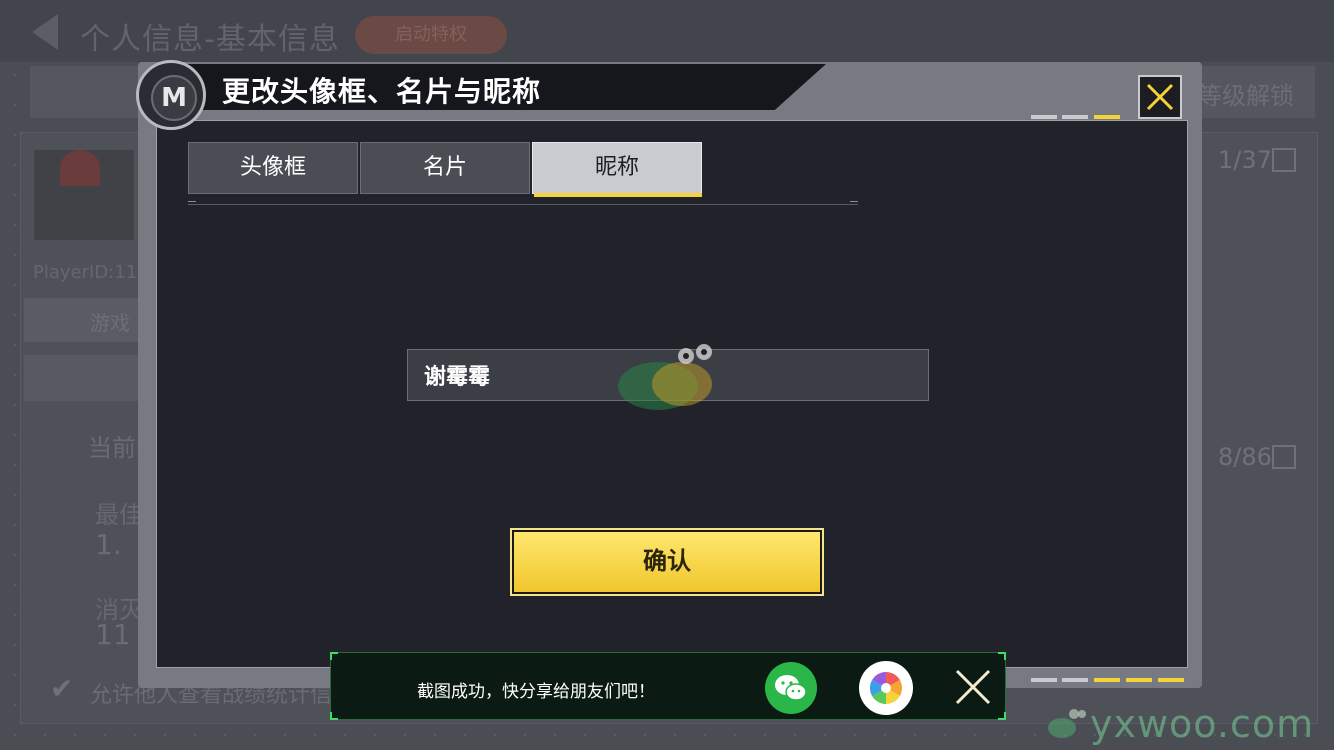 The width and height of the screenshot is (1334, 750). Describe the element at coordinates (431, 35) in the screenshot. I see `background-pill: 启动特权` at that location.